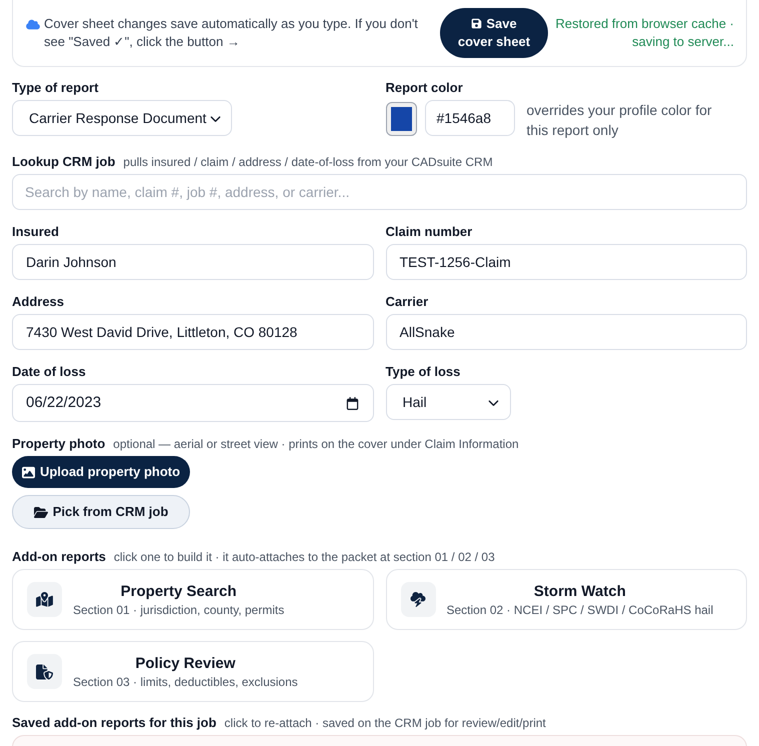  I want to click on card-subtitle: Section 03 · limits, deductibles, exclusions, so click(185, 682).